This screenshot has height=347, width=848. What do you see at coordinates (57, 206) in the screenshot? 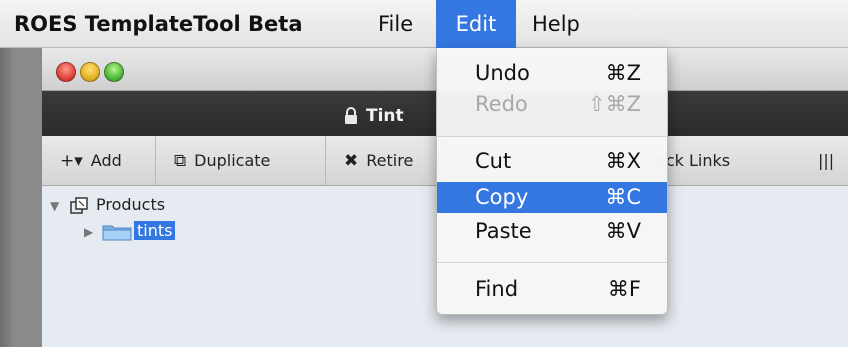
I see `disclosure-expanded-icon: ▼` at bounding box center [57, 206].